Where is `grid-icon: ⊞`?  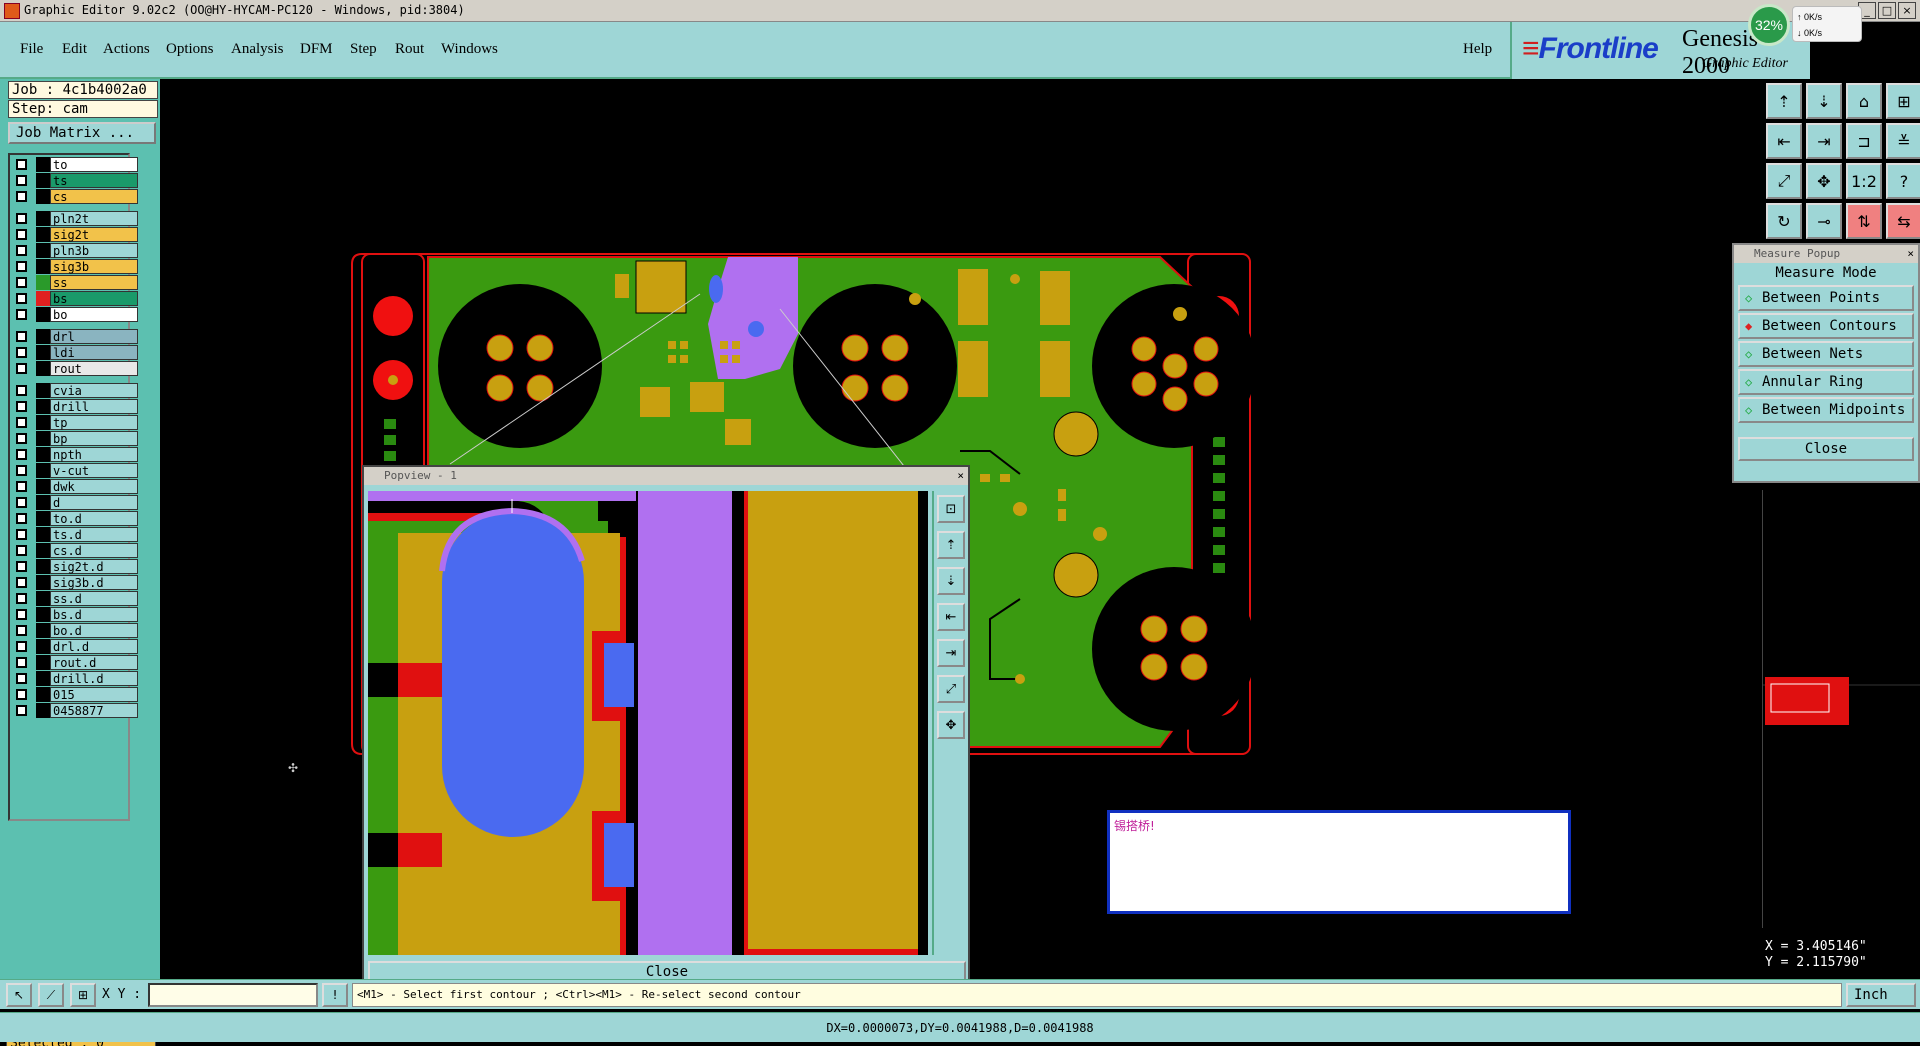
grid-icon: ⊞ is located at coordinates (1903, 101).